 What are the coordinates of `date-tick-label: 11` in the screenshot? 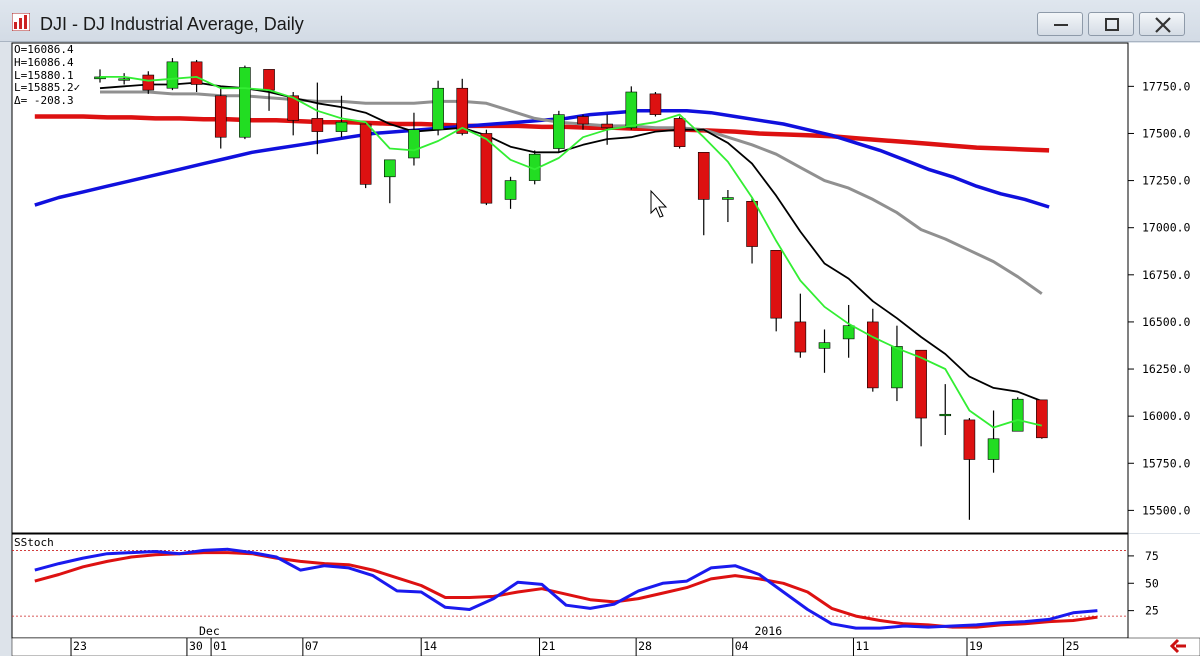 It's located at (862, 646).